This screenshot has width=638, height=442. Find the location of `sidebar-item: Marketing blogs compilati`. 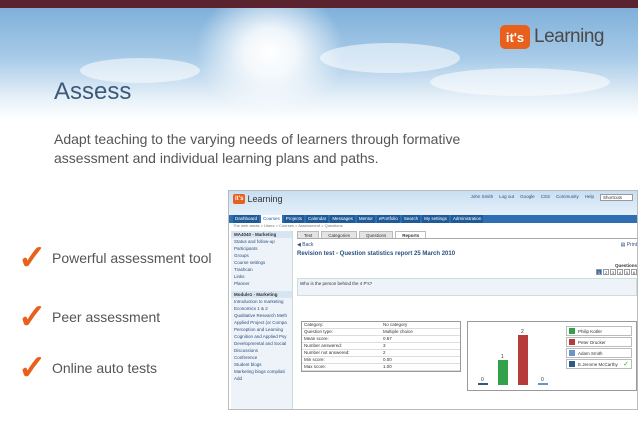

sidebar-item: Marketing blogs compilati is located at coordinates (261, 371).